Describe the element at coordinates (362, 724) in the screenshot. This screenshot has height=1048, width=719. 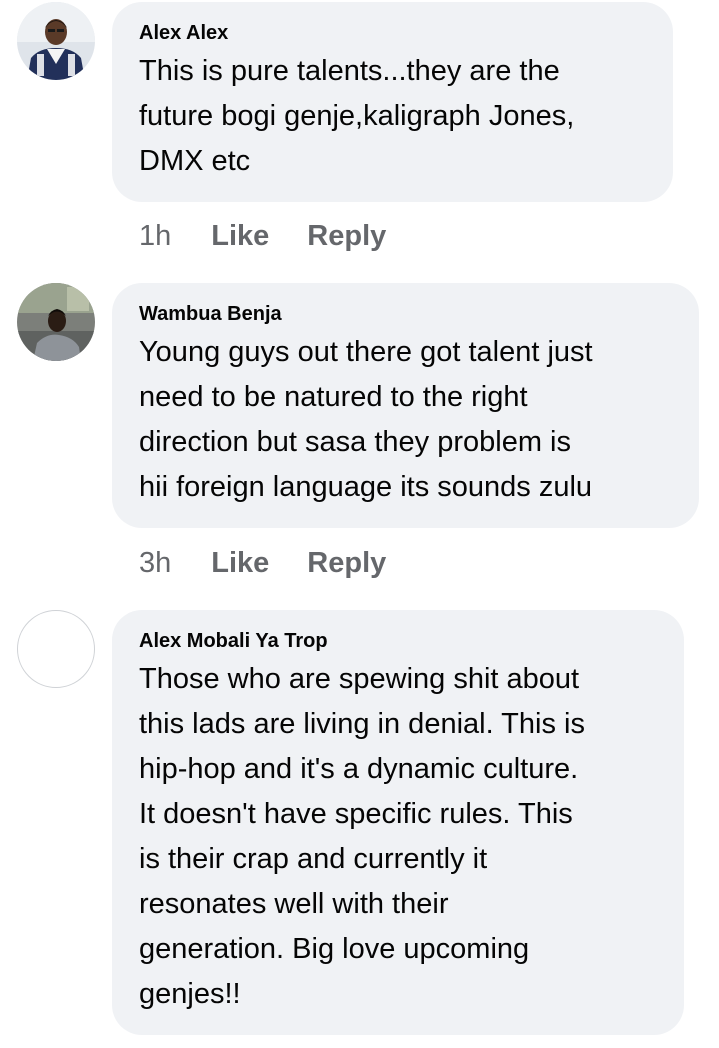
I see `comment-text-line: this lads are living in denial. This is` at that location.